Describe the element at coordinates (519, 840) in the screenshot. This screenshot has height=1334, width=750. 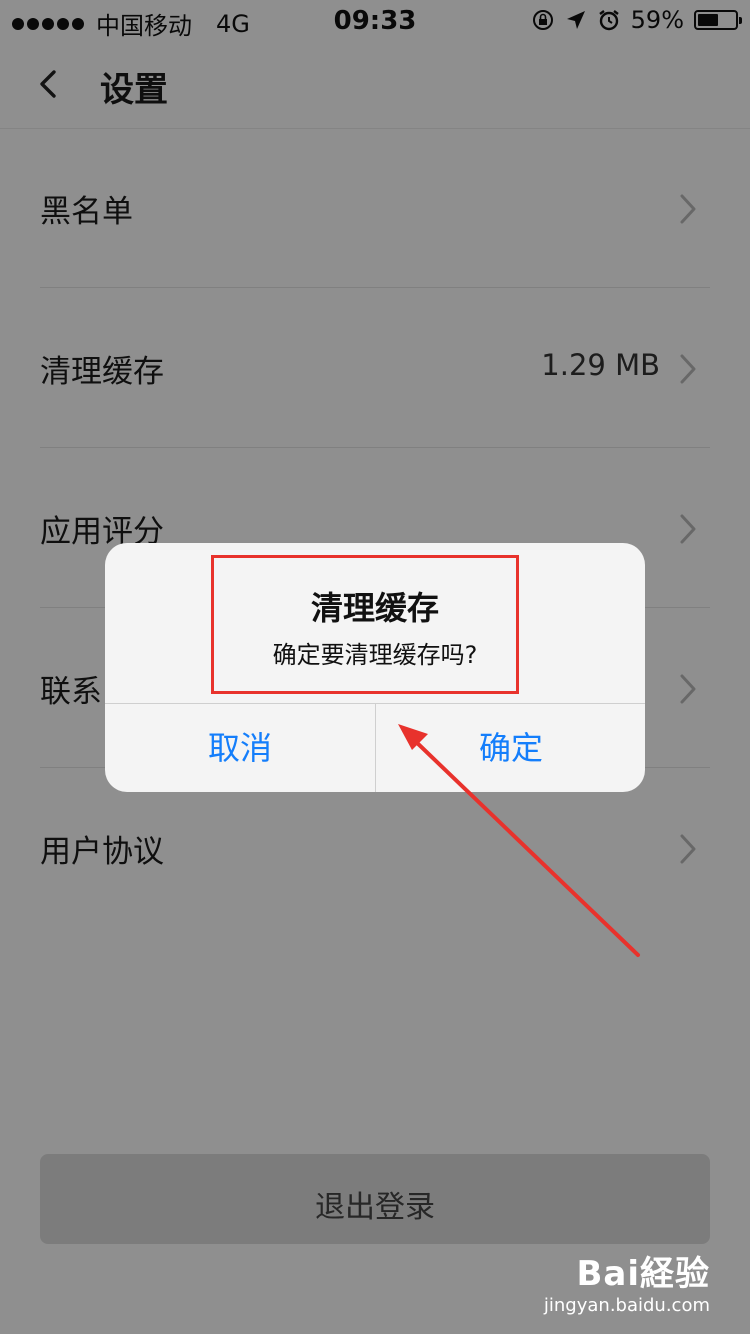
I see `annotation-arrow-icon` at that location.